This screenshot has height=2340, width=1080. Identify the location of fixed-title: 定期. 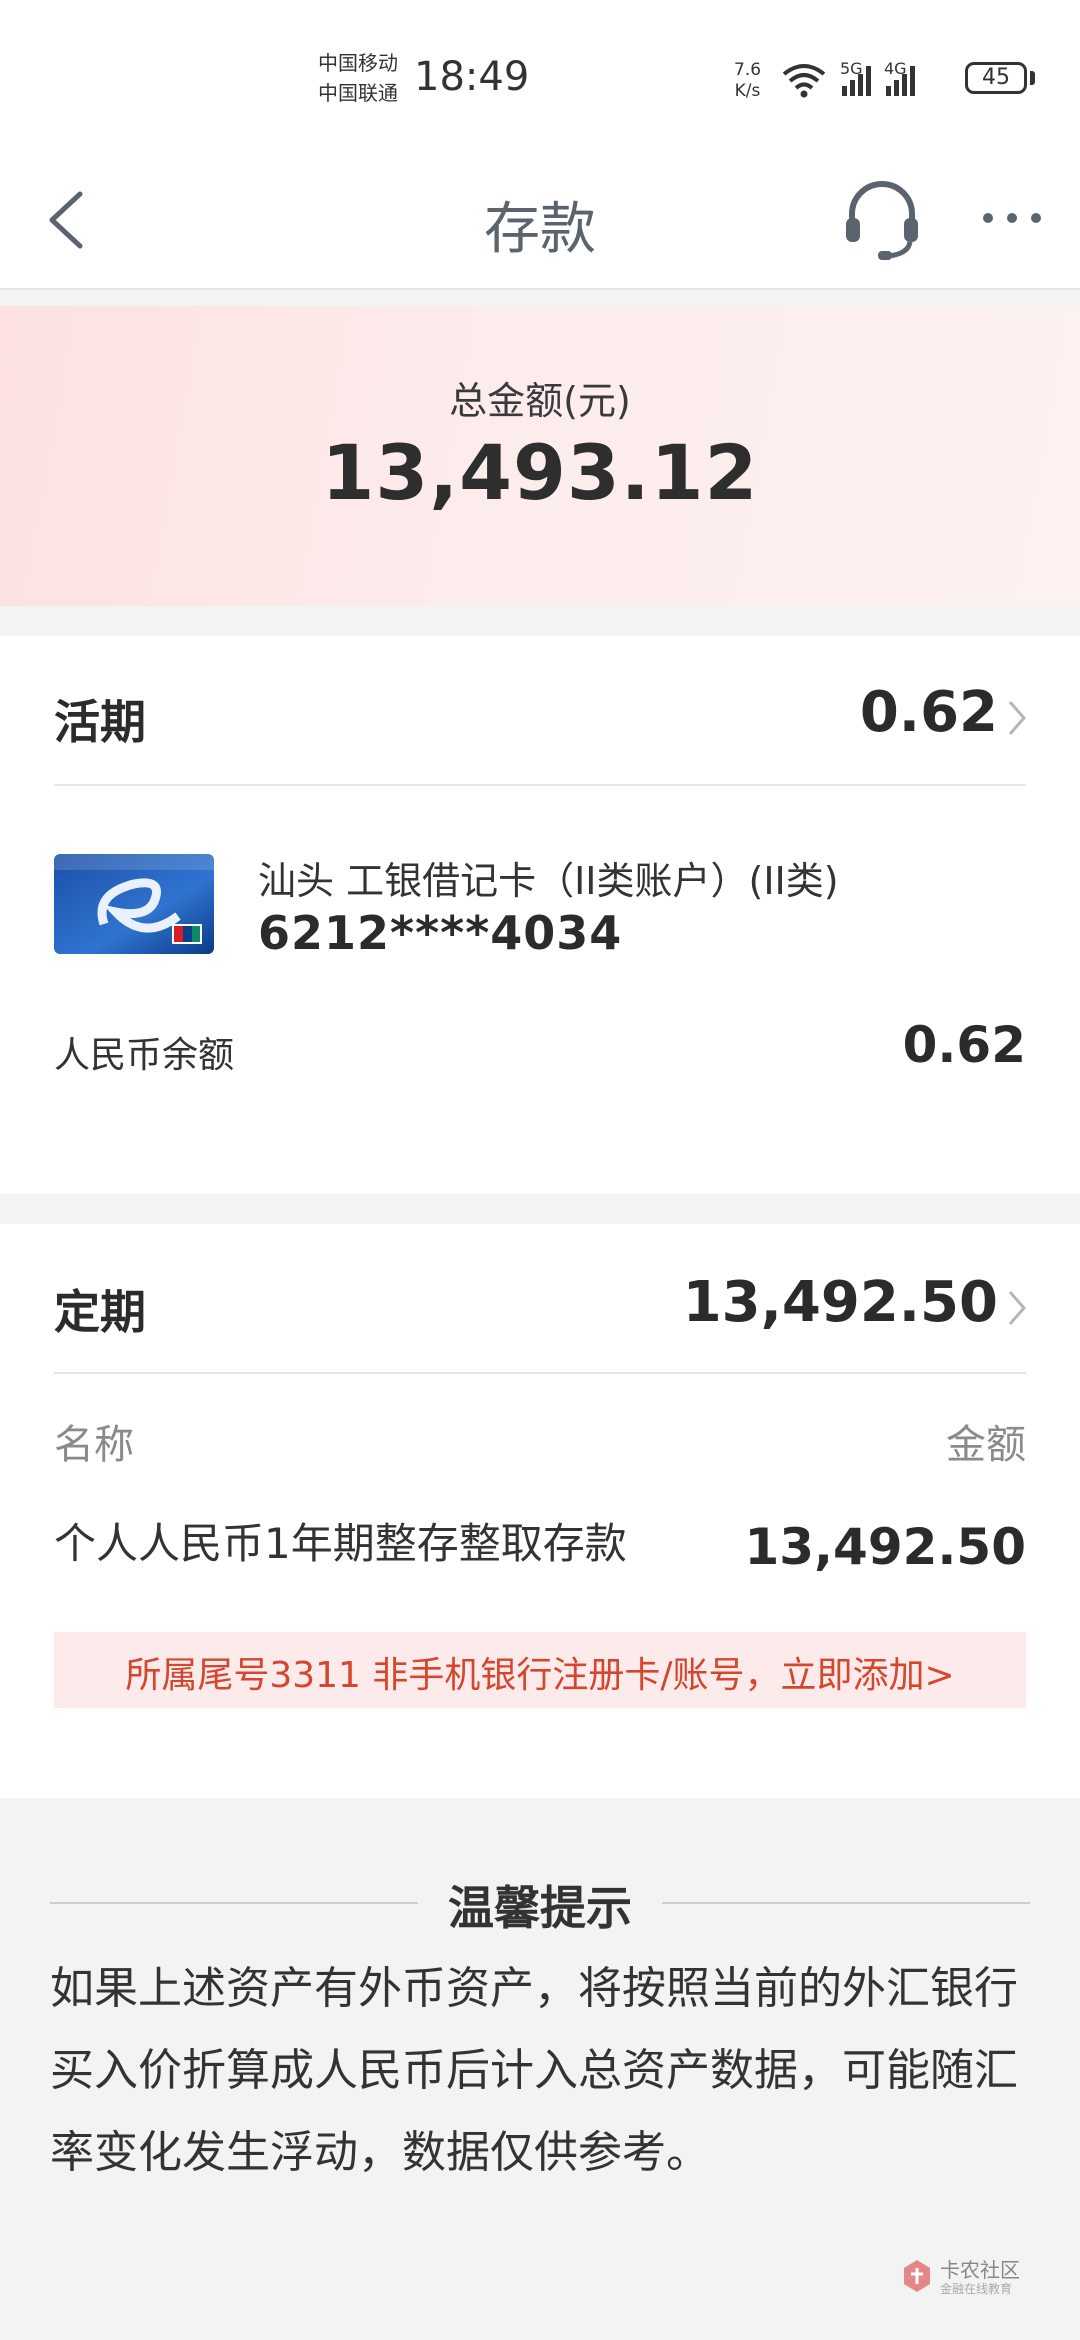
(100, 1312).